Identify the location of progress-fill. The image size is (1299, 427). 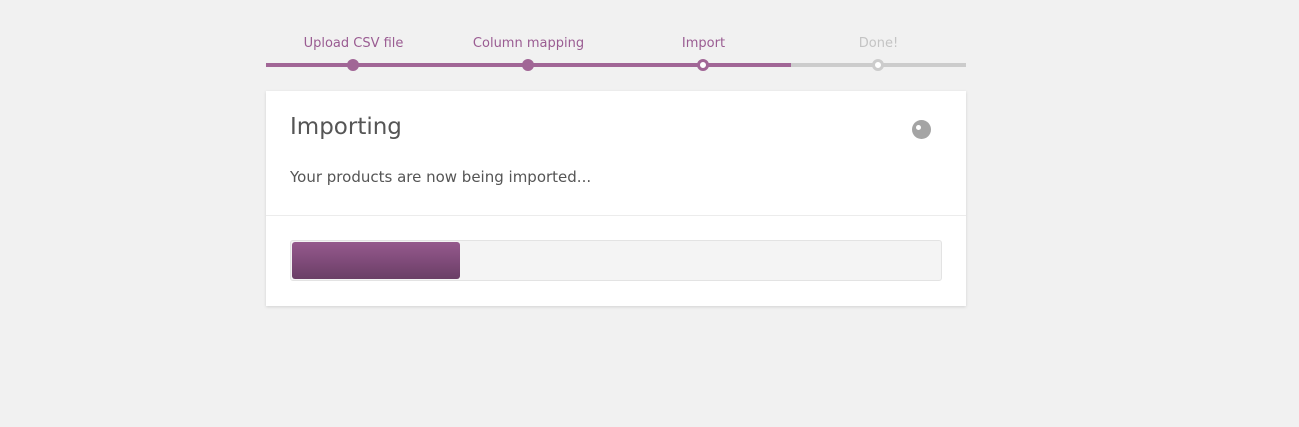
(376, 260).